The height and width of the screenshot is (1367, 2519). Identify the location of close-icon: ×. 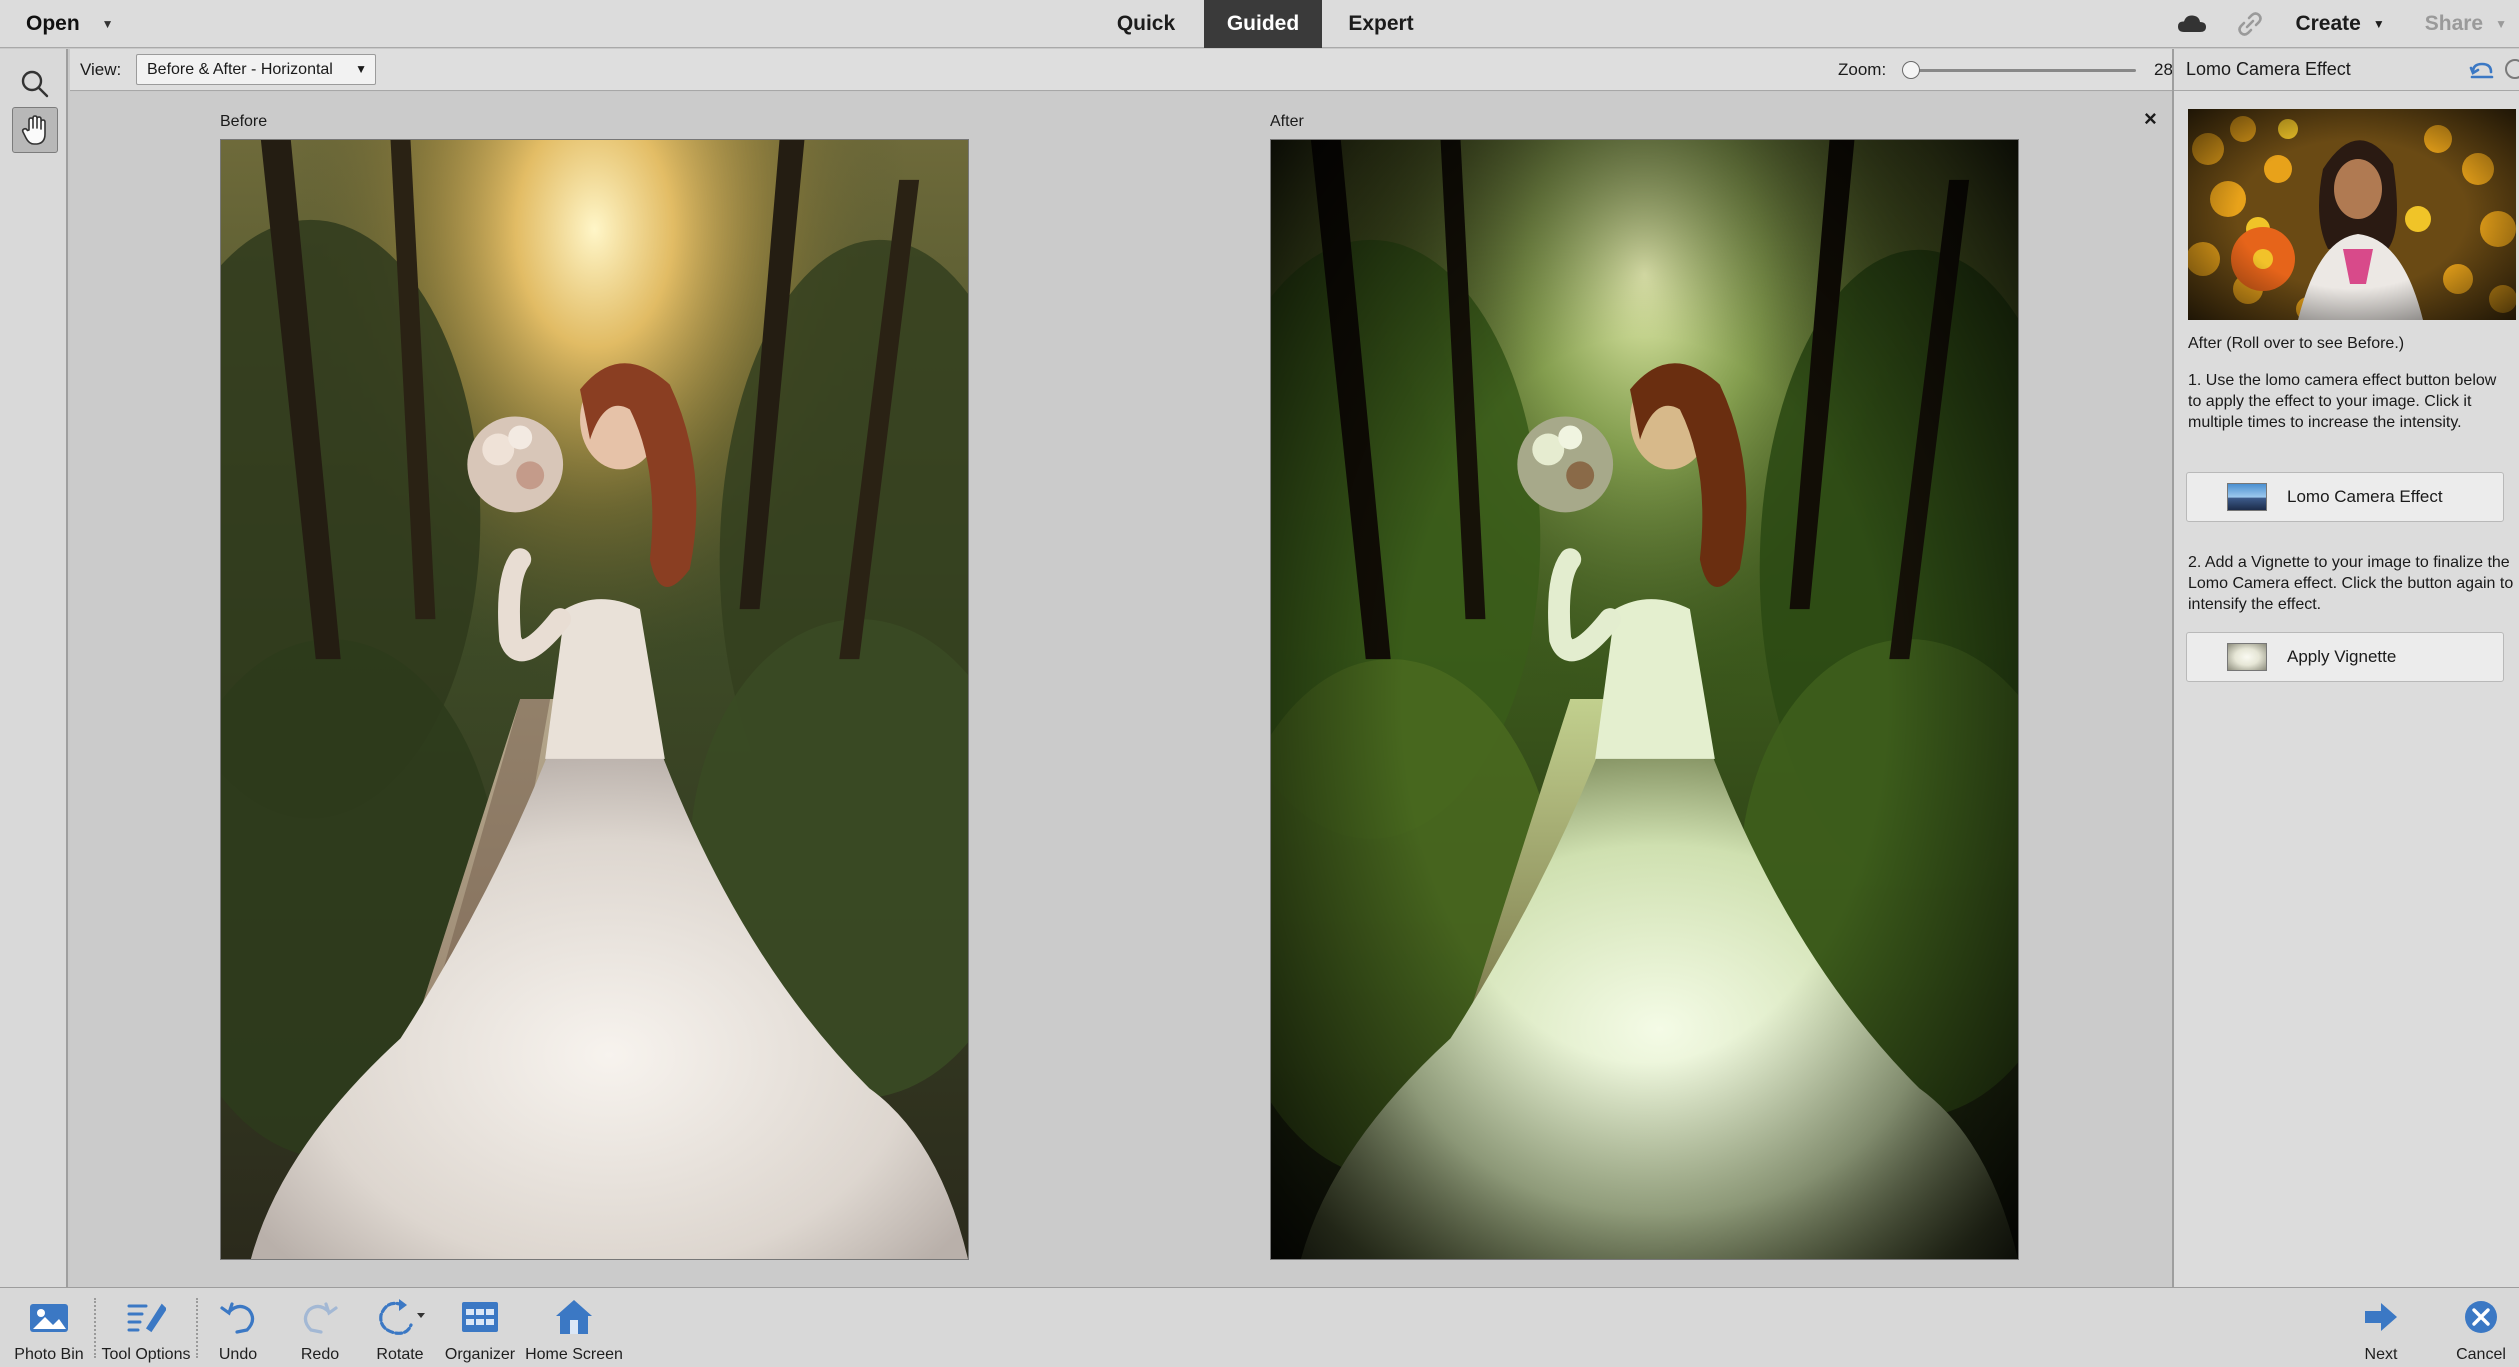
(2150, 119).